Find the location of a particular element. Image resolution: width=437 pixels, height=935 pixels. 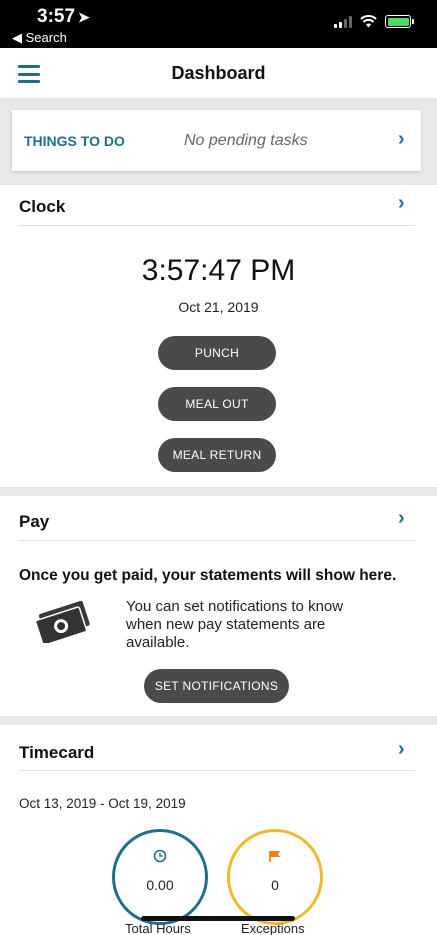

status-icons is located at coordinates (374, 21).